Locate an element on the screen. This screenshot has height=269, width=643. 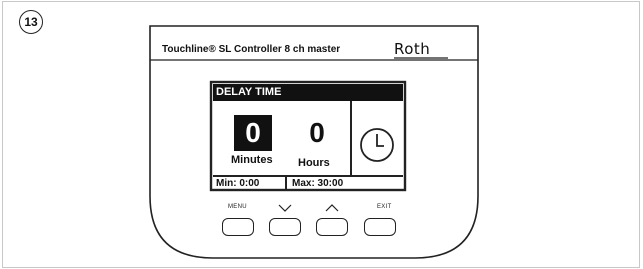
up-button is located at coordinates (332, 227).